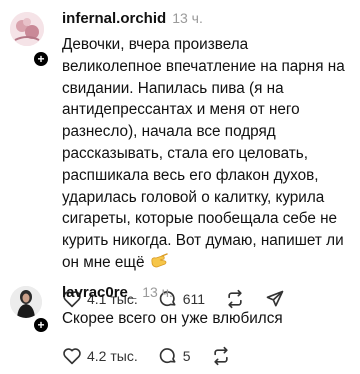 This screenshot has height=374, width=360. I want to click on username: infernal.orchid, so click(114, 18).